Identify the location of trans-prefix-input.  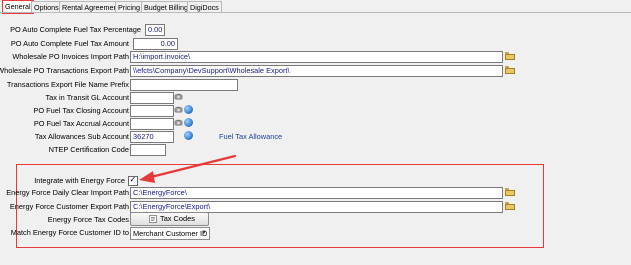
(184, 85).